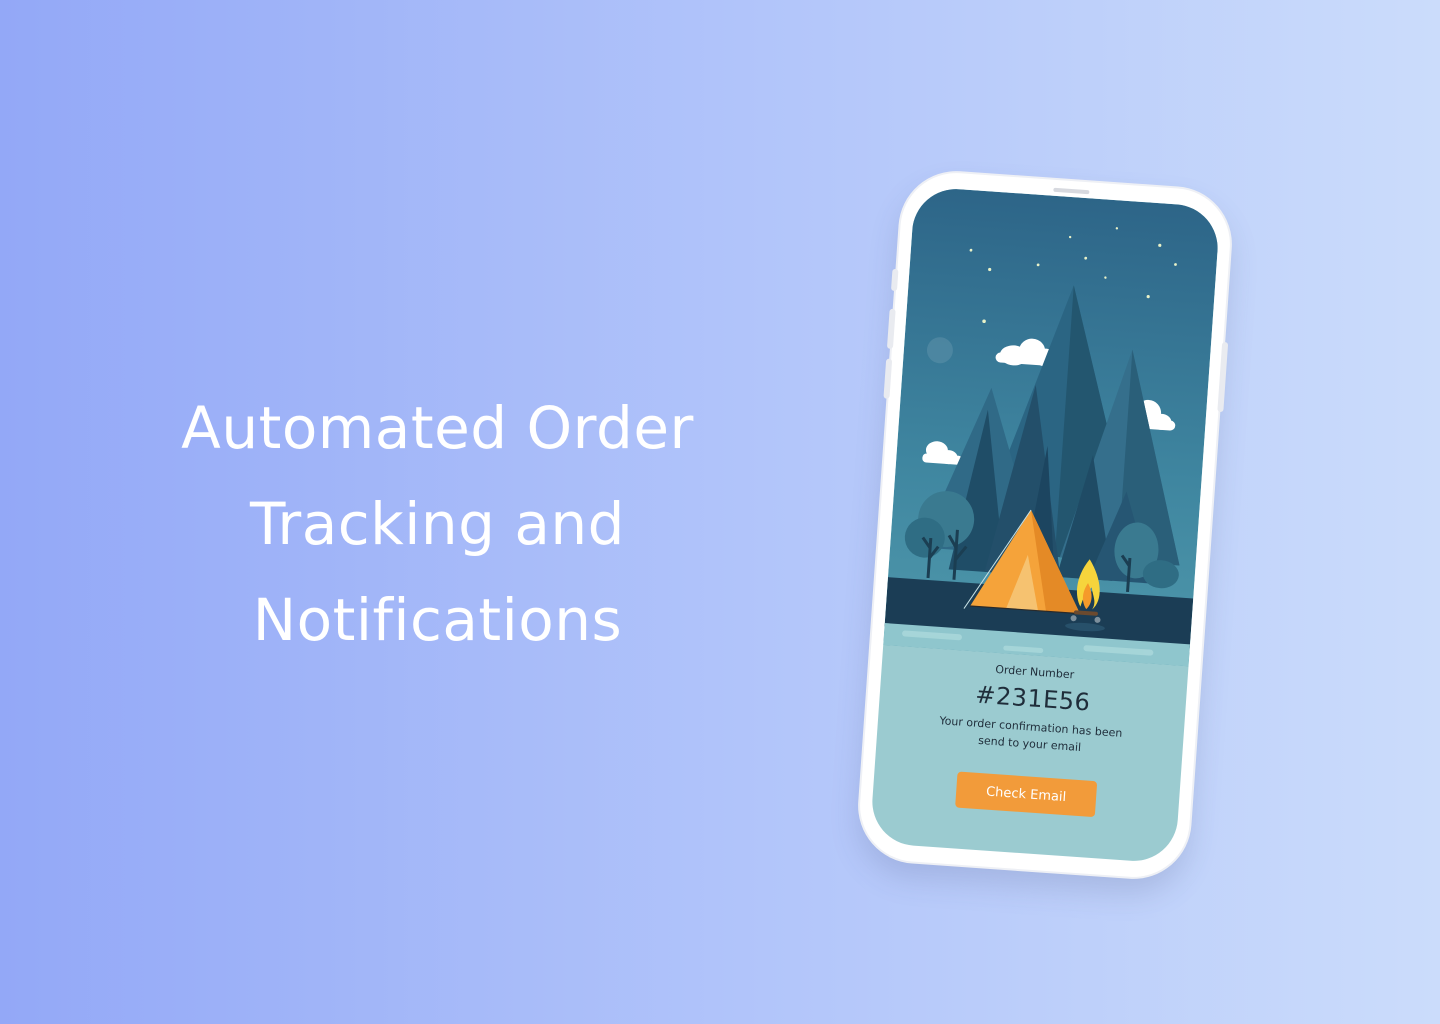 Image resolution: width=1440 pixels, height=1024 pixels. I want to click on camping-illustration, so click(1052, 426).